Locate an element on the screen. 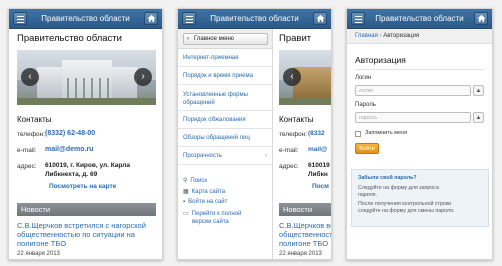 This screenshot has width=502, height=266. menu-item-transparency: Прозрачность › is located at coordinates (225, 157).